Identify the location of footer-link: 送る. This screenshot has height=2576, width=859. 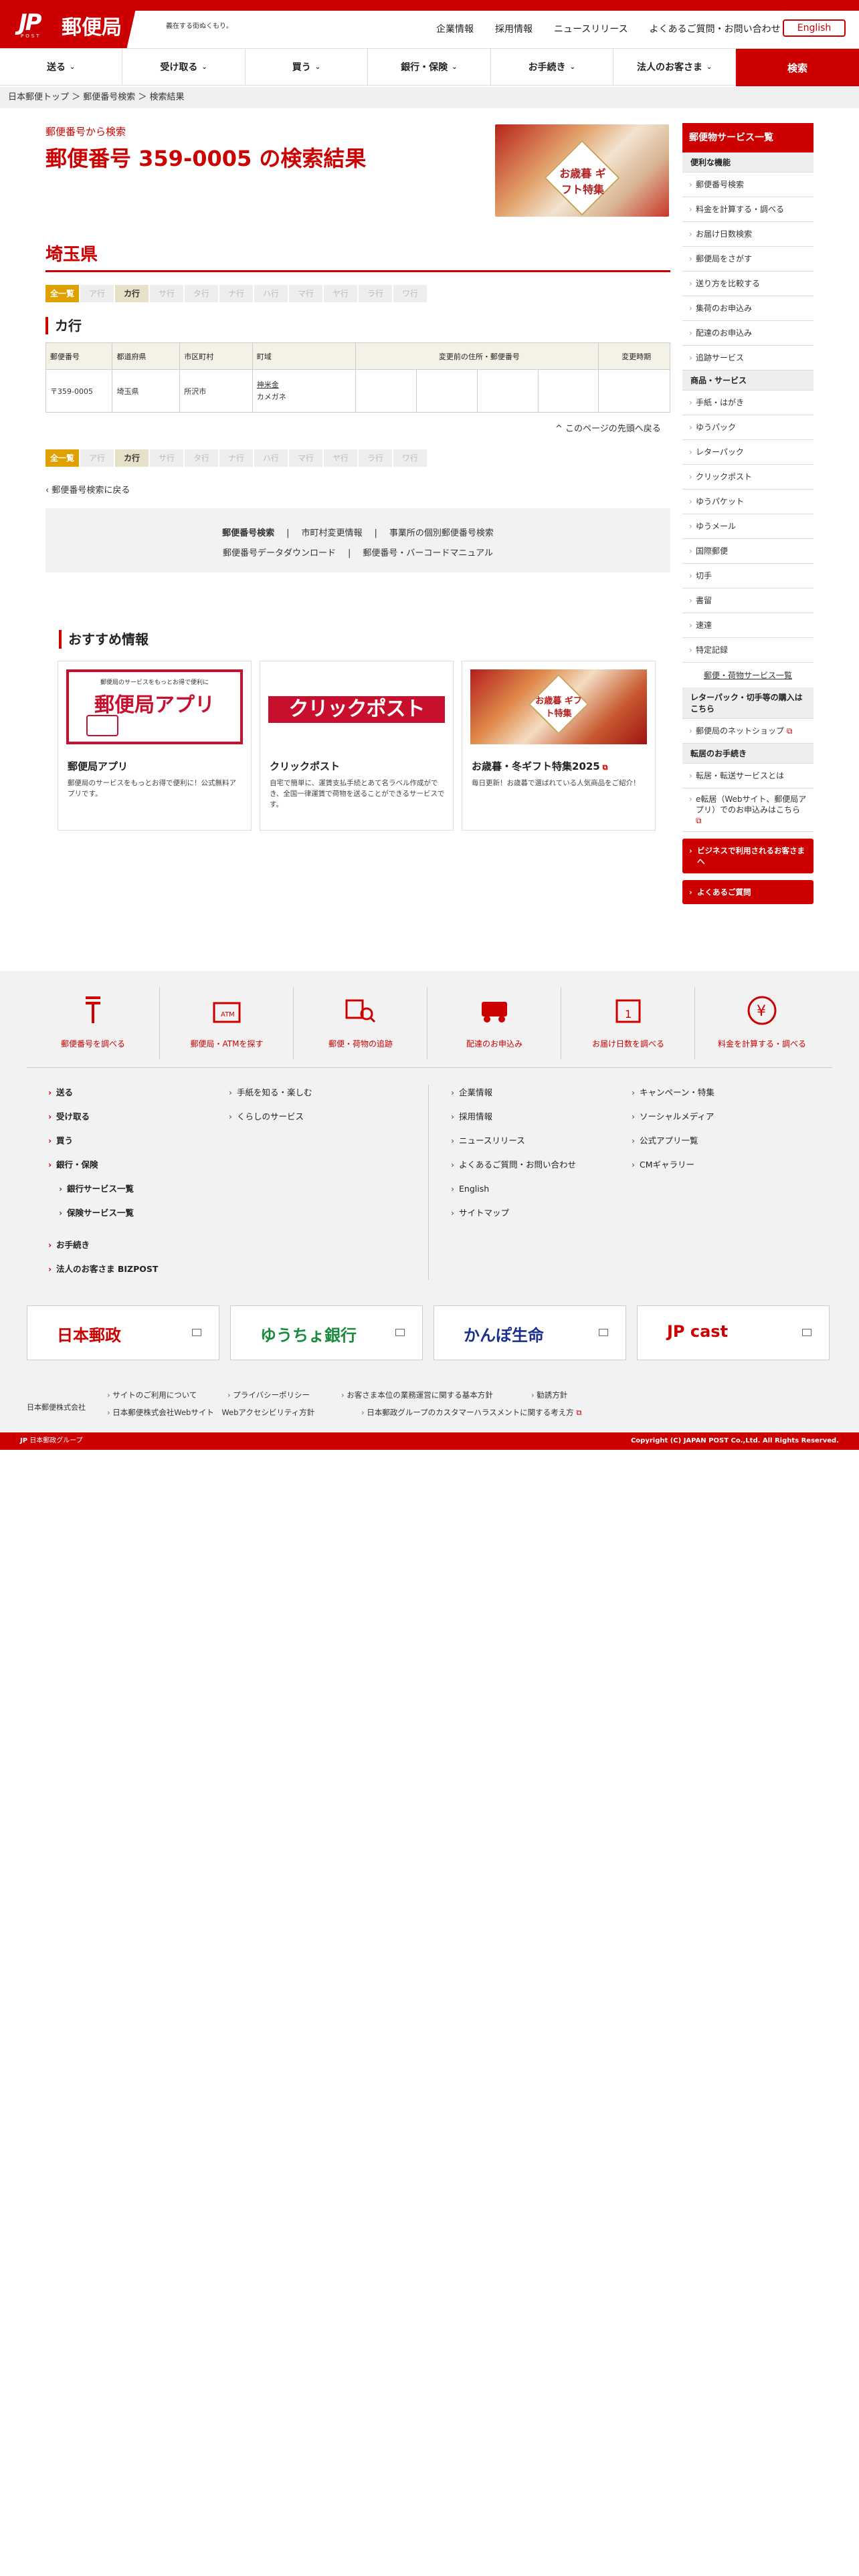
(102, 1098).